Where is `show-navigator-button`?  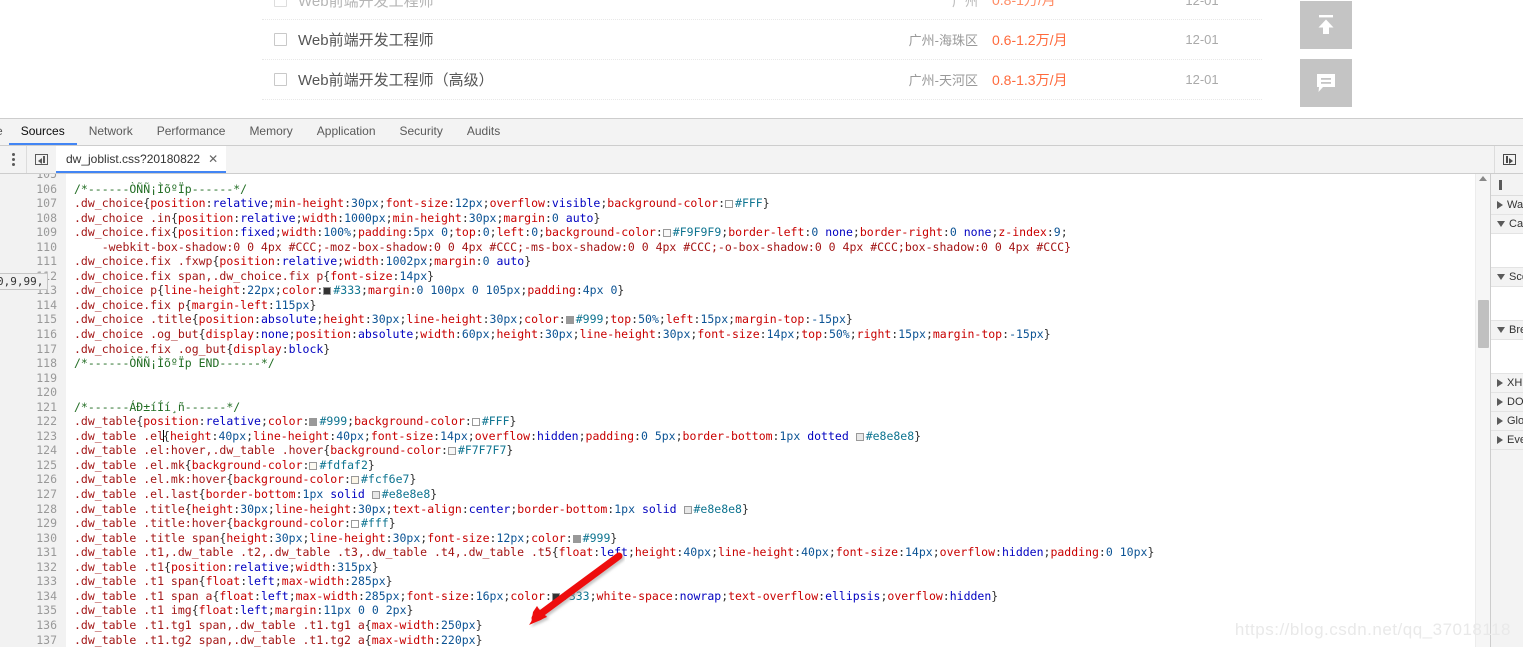
show-navigator-button is located at coordinates (41, 159).